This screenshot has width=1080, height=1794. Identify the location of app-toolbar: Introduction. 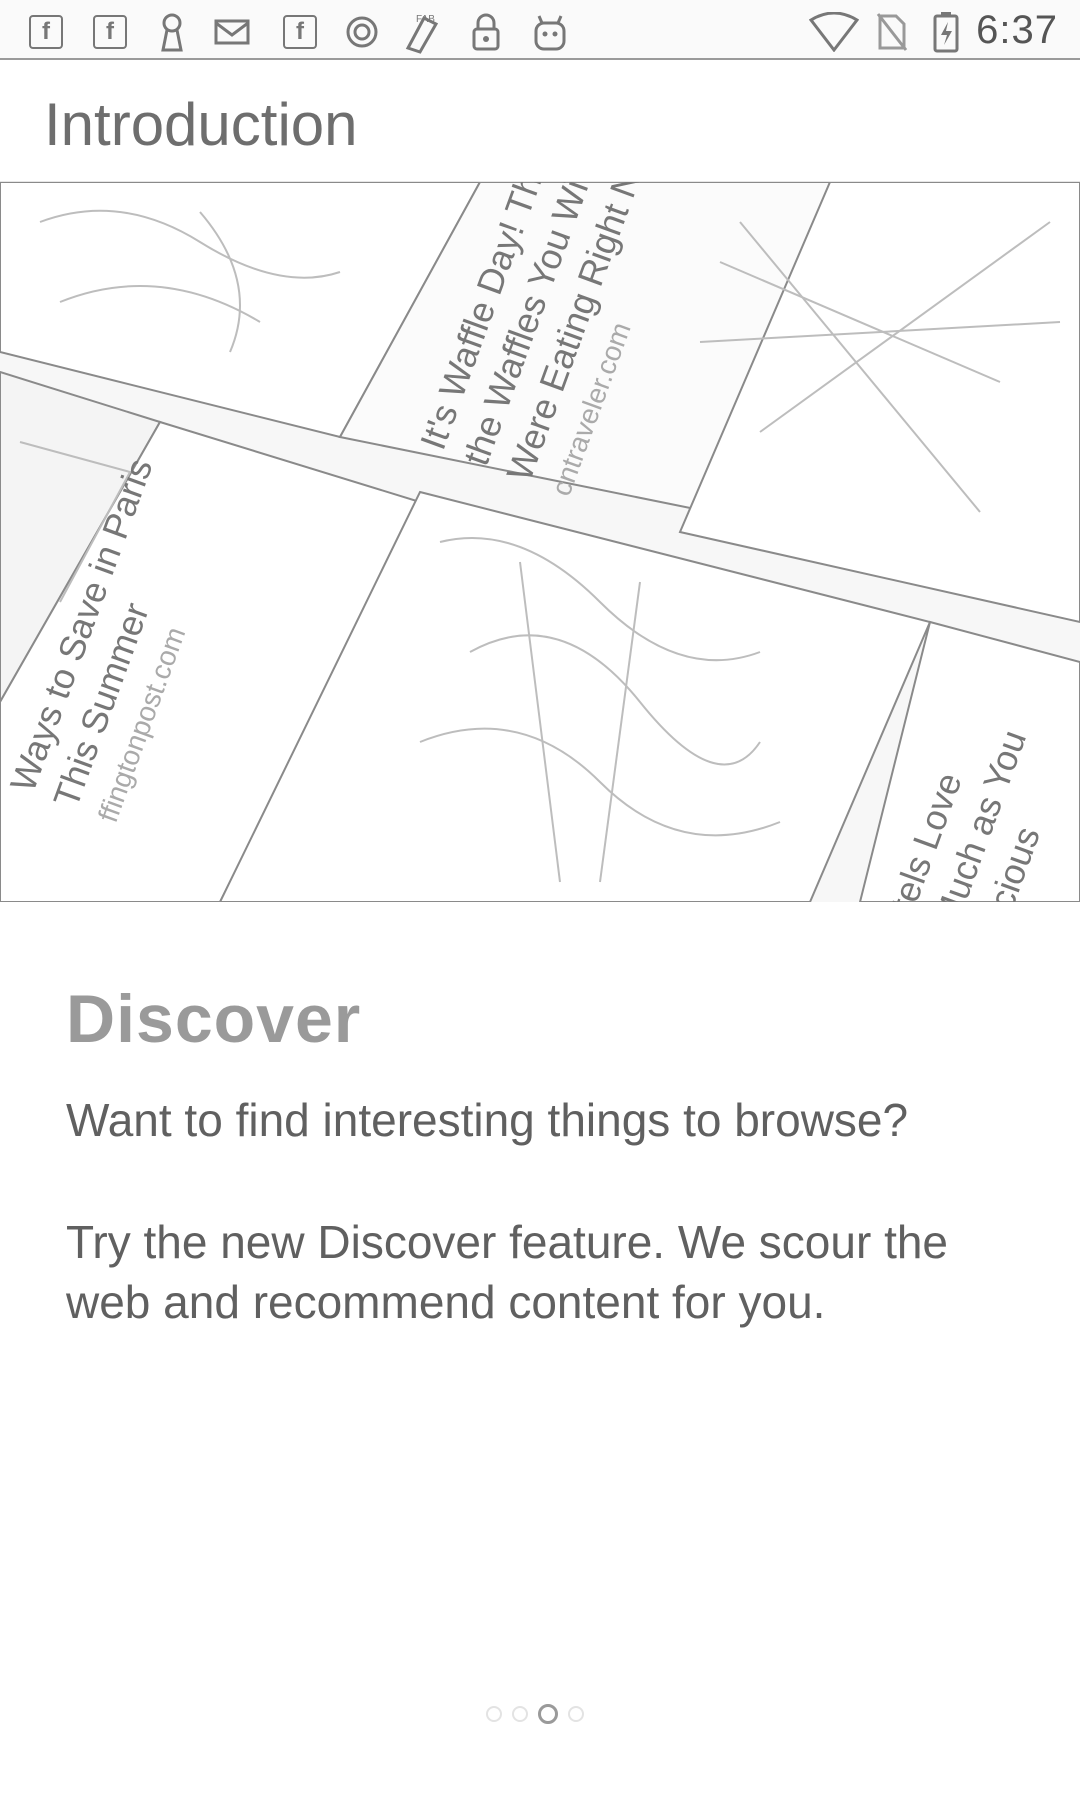
(540, 121).